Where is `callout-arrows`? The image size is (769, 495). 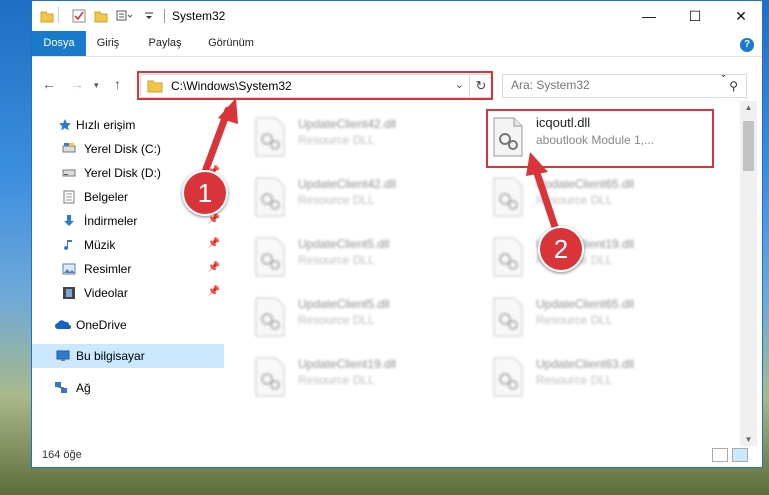 callout-arrows is located at coordinates (381, 169).